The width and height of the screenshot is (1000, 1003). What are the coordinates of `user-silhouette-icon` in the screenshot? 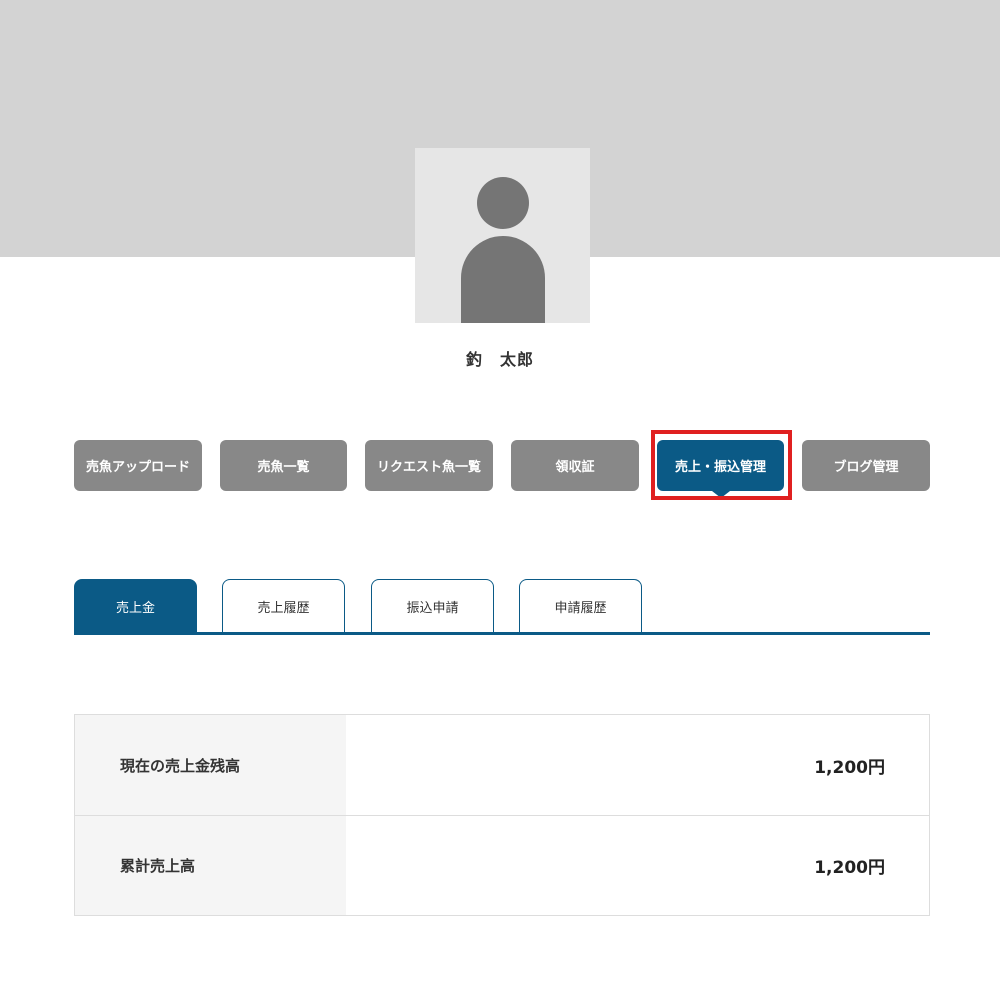 It's located at (503, 250).